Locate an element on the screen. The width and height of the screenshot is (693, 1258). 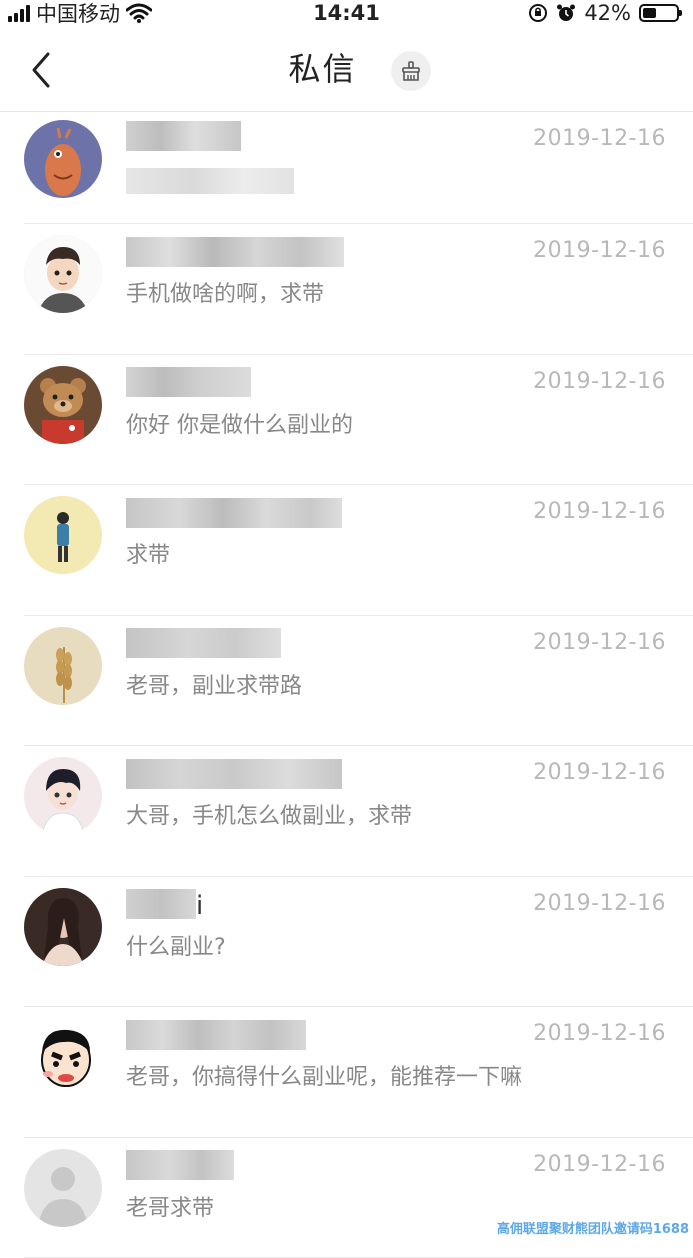
conversation-row: 老哥，你搞得什么副业呢，能推荐一下嘛 2019-12-16 is located at coordinates (346, 1072).